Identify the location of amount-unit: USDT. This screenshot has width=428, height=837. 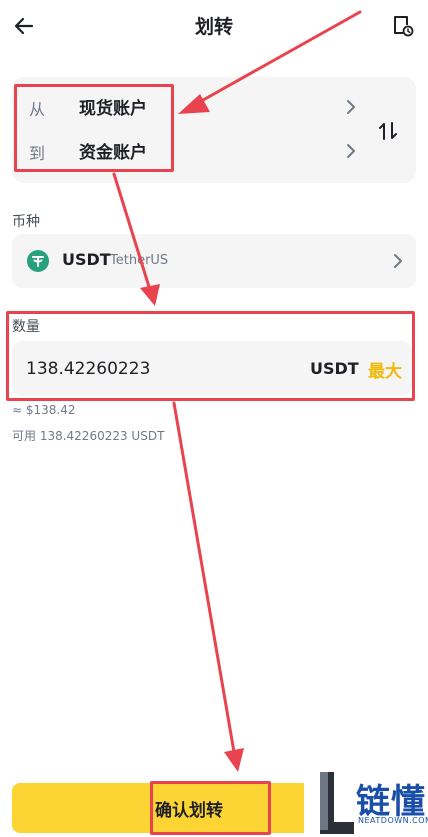
(334, 368).